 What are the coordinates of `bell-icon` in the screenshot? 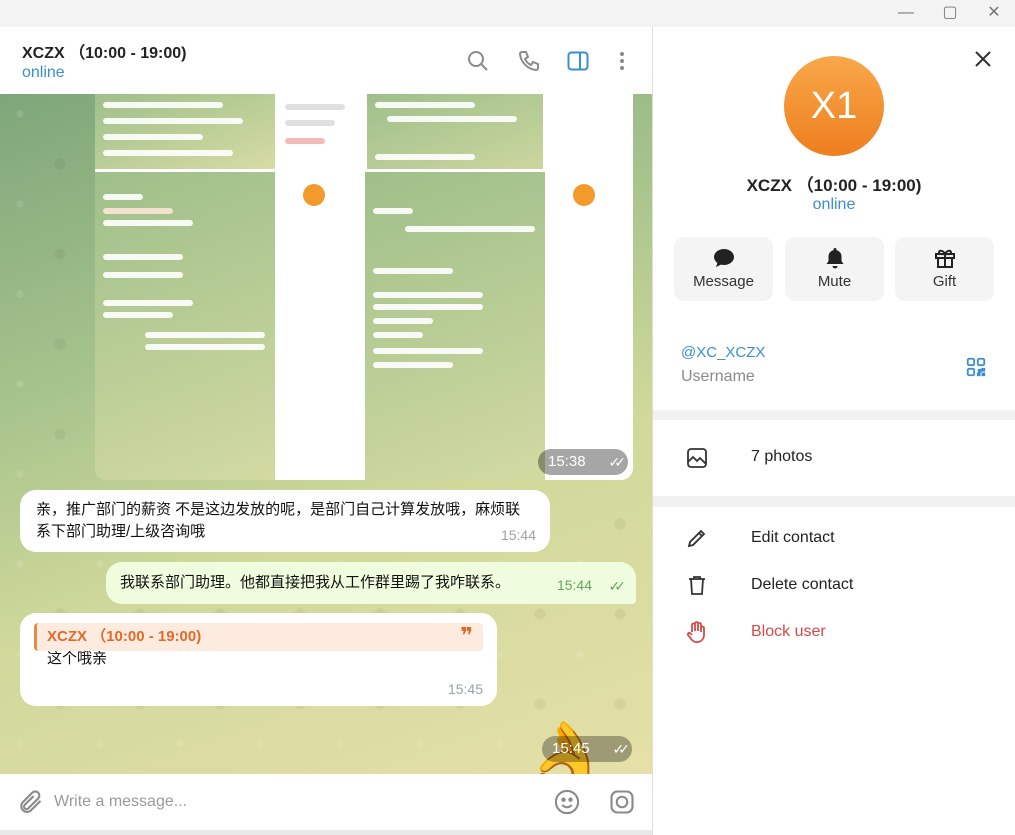 It's located at (835, 258).